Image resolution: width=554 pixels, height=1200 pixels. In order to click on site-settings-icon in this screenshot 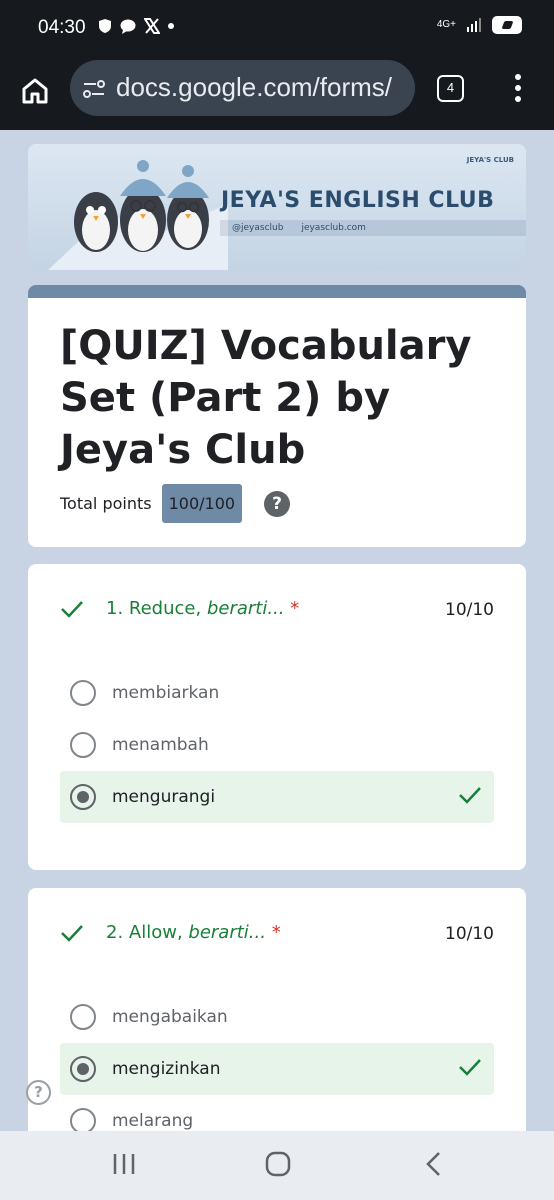, I will do `click(94, 89)`.